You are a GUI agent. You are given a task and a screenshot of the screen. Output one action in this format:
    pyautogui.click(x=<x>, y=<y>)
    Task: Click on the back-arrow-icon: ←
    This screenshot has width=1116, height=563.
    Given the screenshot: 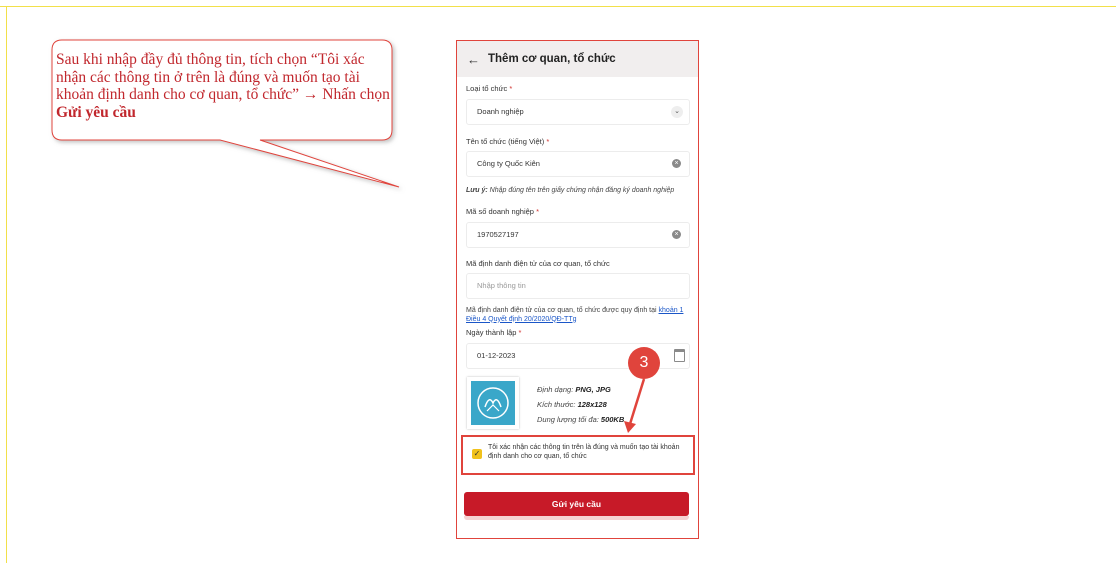 What is the action you would take?
    pyautogui.click(x=473, y=59)
    